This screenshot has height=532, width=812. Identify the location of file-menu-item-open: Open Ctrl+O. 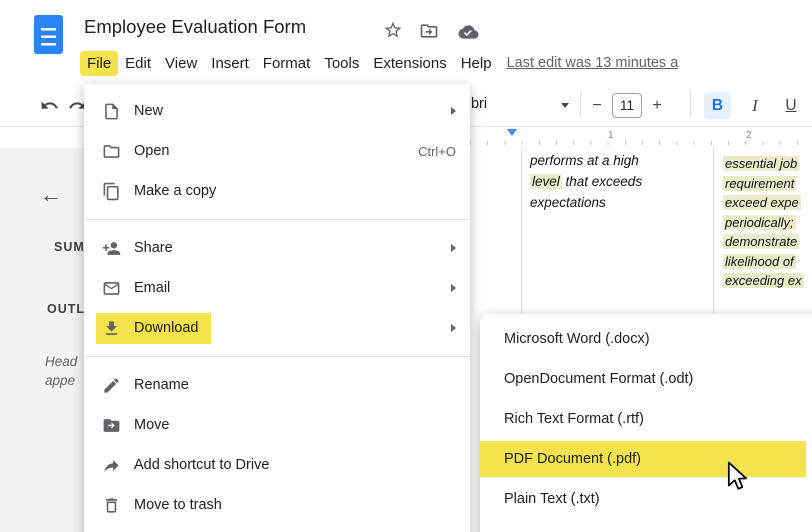
(277, 151).